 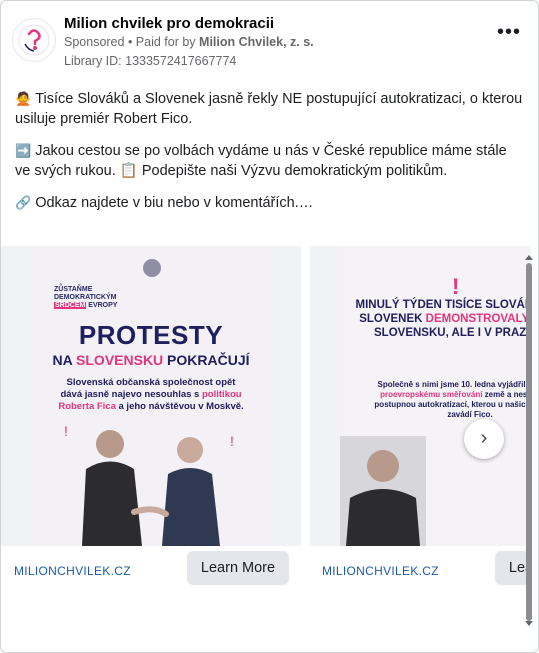 I want to click on tagline-highlight: SRDCEM, so click(x=70, y=305).